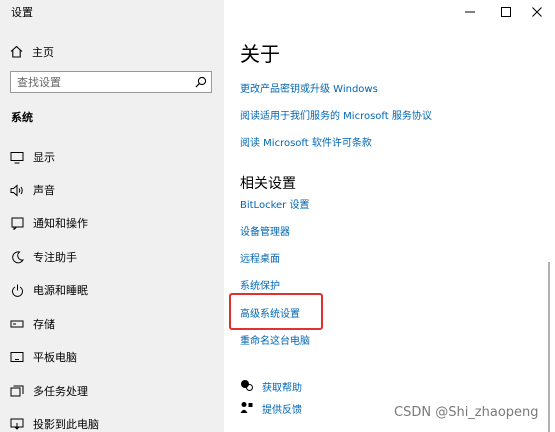 The height and width of the screenshot is (432, 555). I want to click on sidebar-item-label: 显示, so click(44, 157).